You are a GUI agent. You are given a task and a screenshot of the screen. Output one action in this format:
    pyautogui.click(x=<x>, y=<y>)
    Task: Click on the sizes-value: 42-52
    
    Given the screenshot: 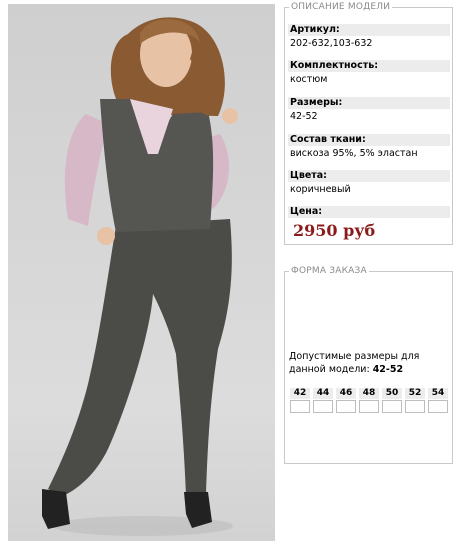 What is the action you would take?
    pyautogui.click(x=304, y=116)
    